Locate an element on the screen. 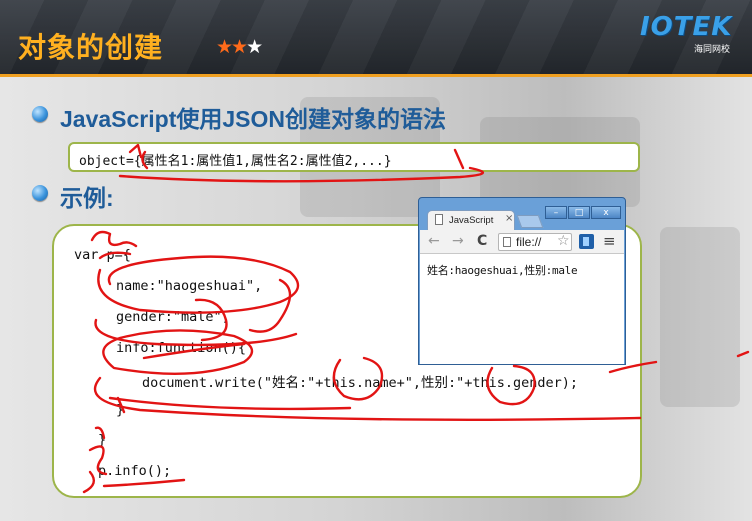  minimize-button: – is located at coordinates (556, 212).